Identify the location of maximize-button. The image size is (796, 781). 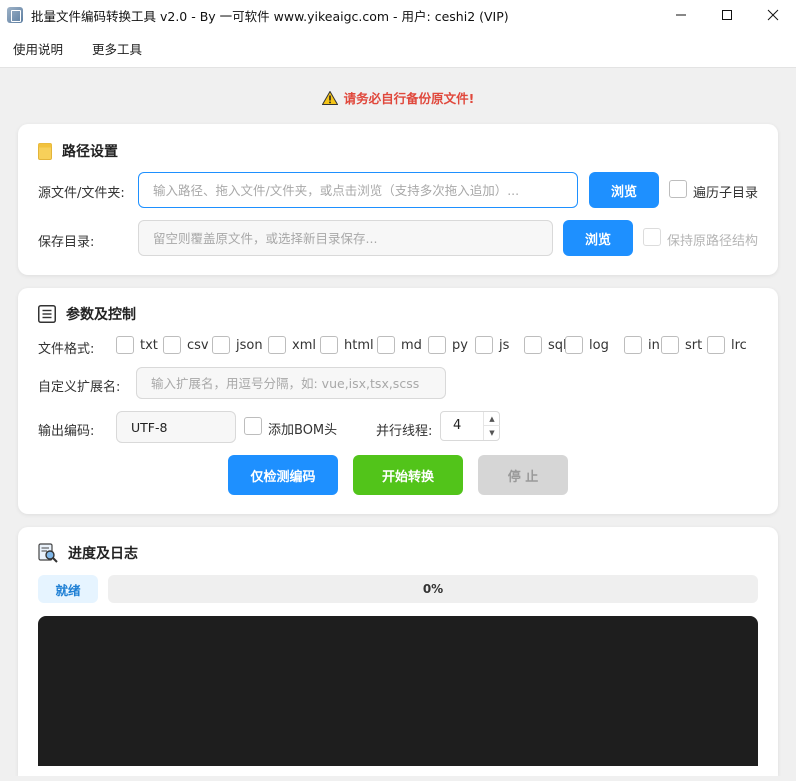
(727, 15).